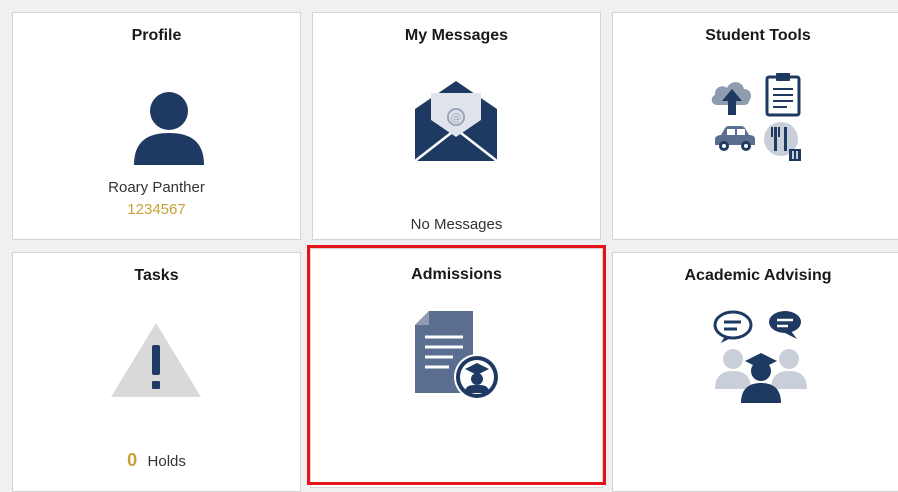 The image size is (898, 492). I want to click on student-tools-tile: Student Tools, so click(755, 126).